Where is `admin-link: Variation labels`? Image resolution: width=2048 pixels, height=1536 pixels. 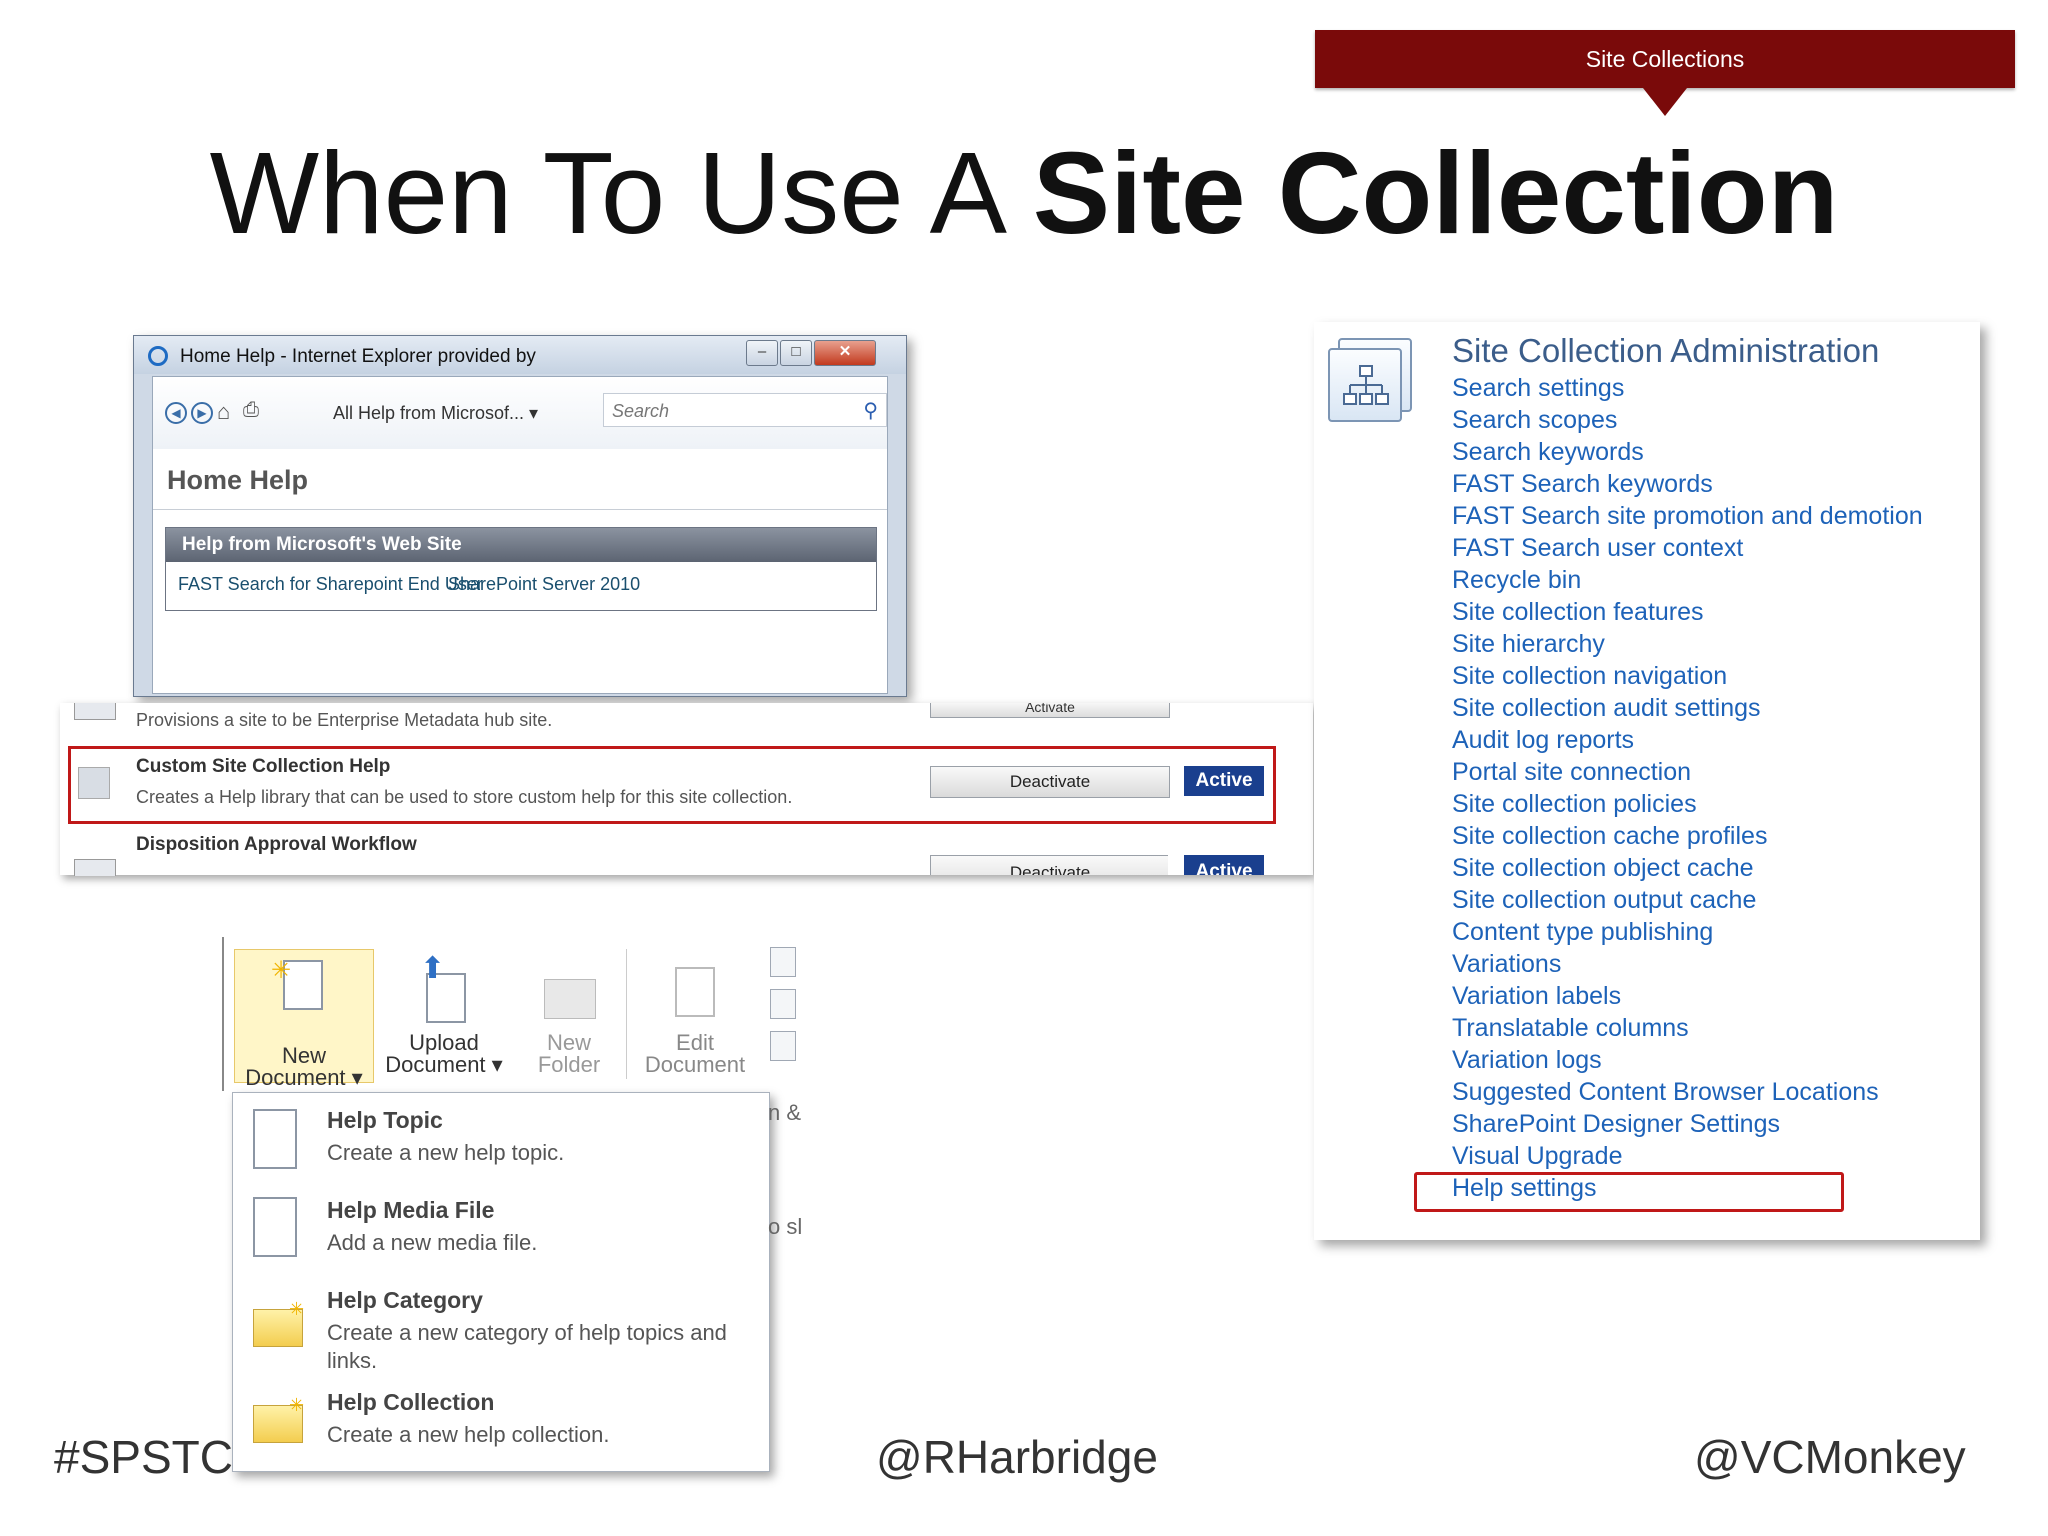 admin-link: Variation labels is located at coordinates (1712, 996).